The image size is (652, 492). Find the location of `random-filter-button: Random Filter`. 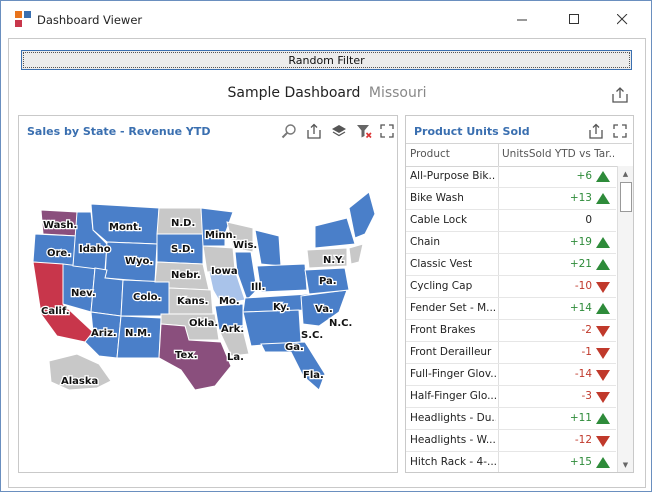

random-filter-button: Random Filter is located at coordinates (326, 60).